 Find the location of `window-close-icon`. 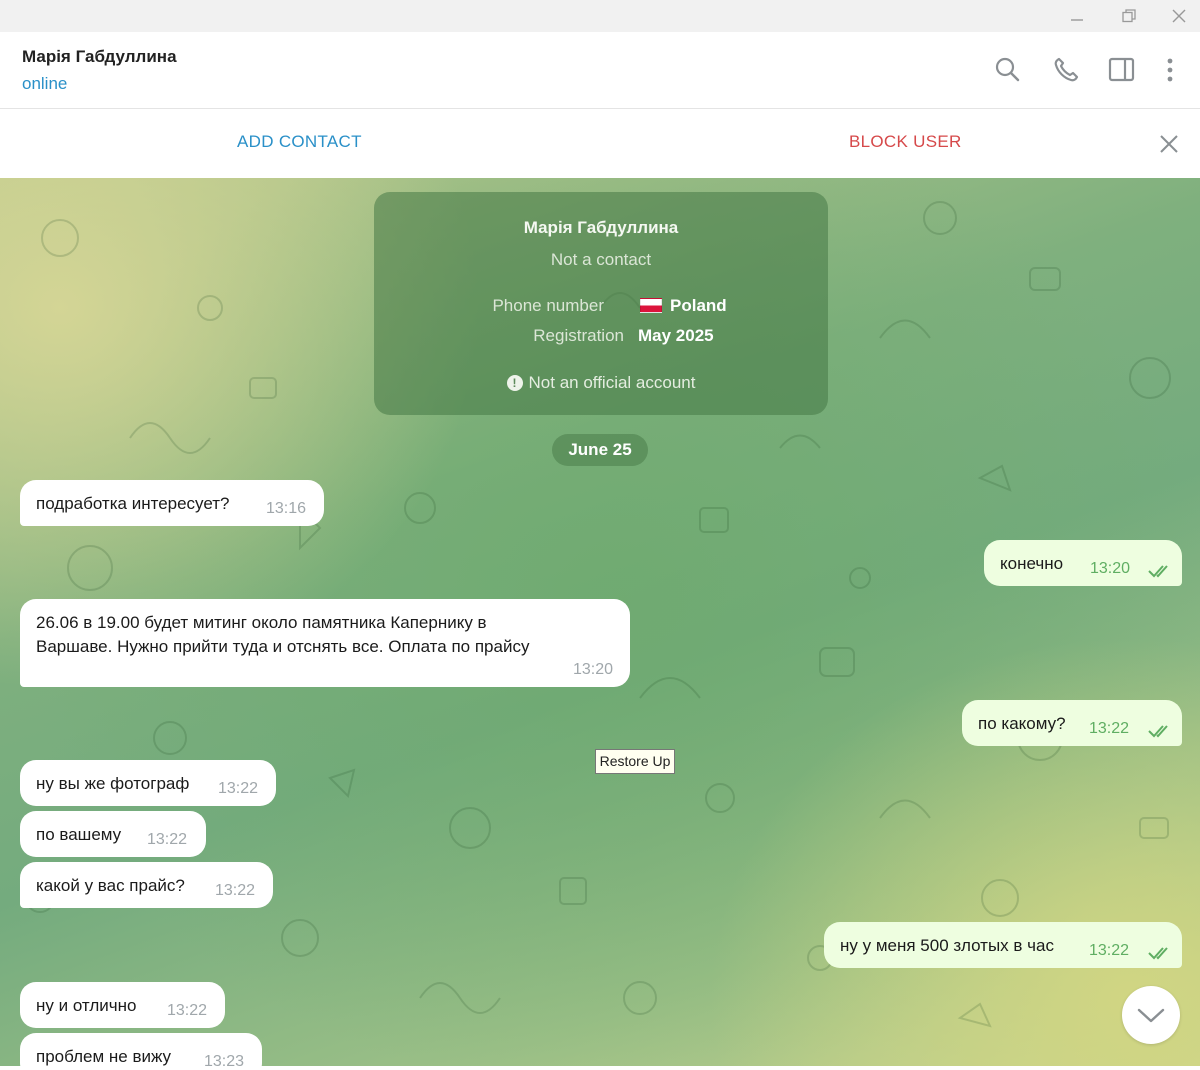

window-close-icon is located at coordinates (1179, 16).